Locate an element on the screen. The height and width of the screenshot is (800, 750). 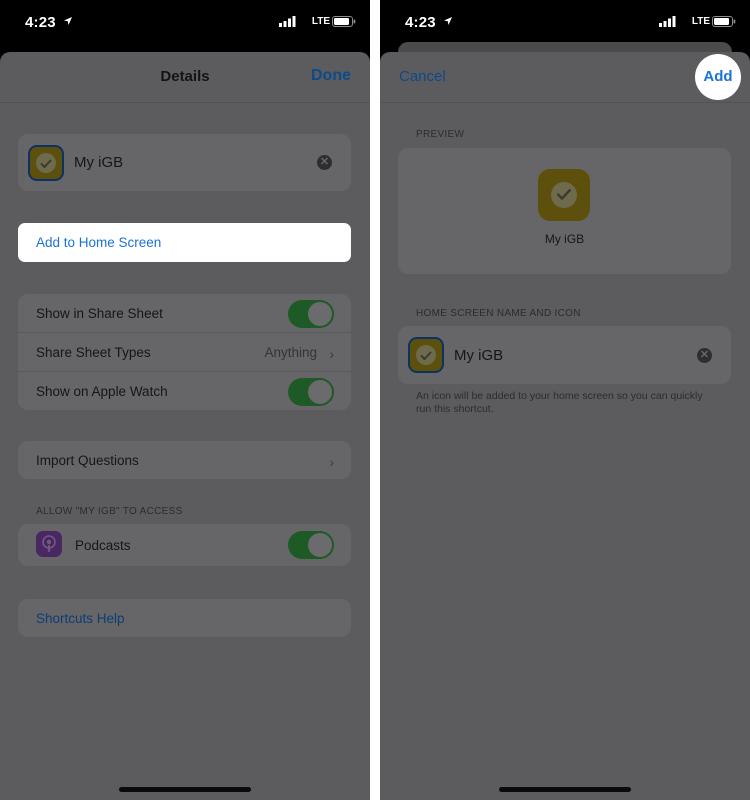
shortcut-name-field: My iGB is located at coordinates (98, 162).